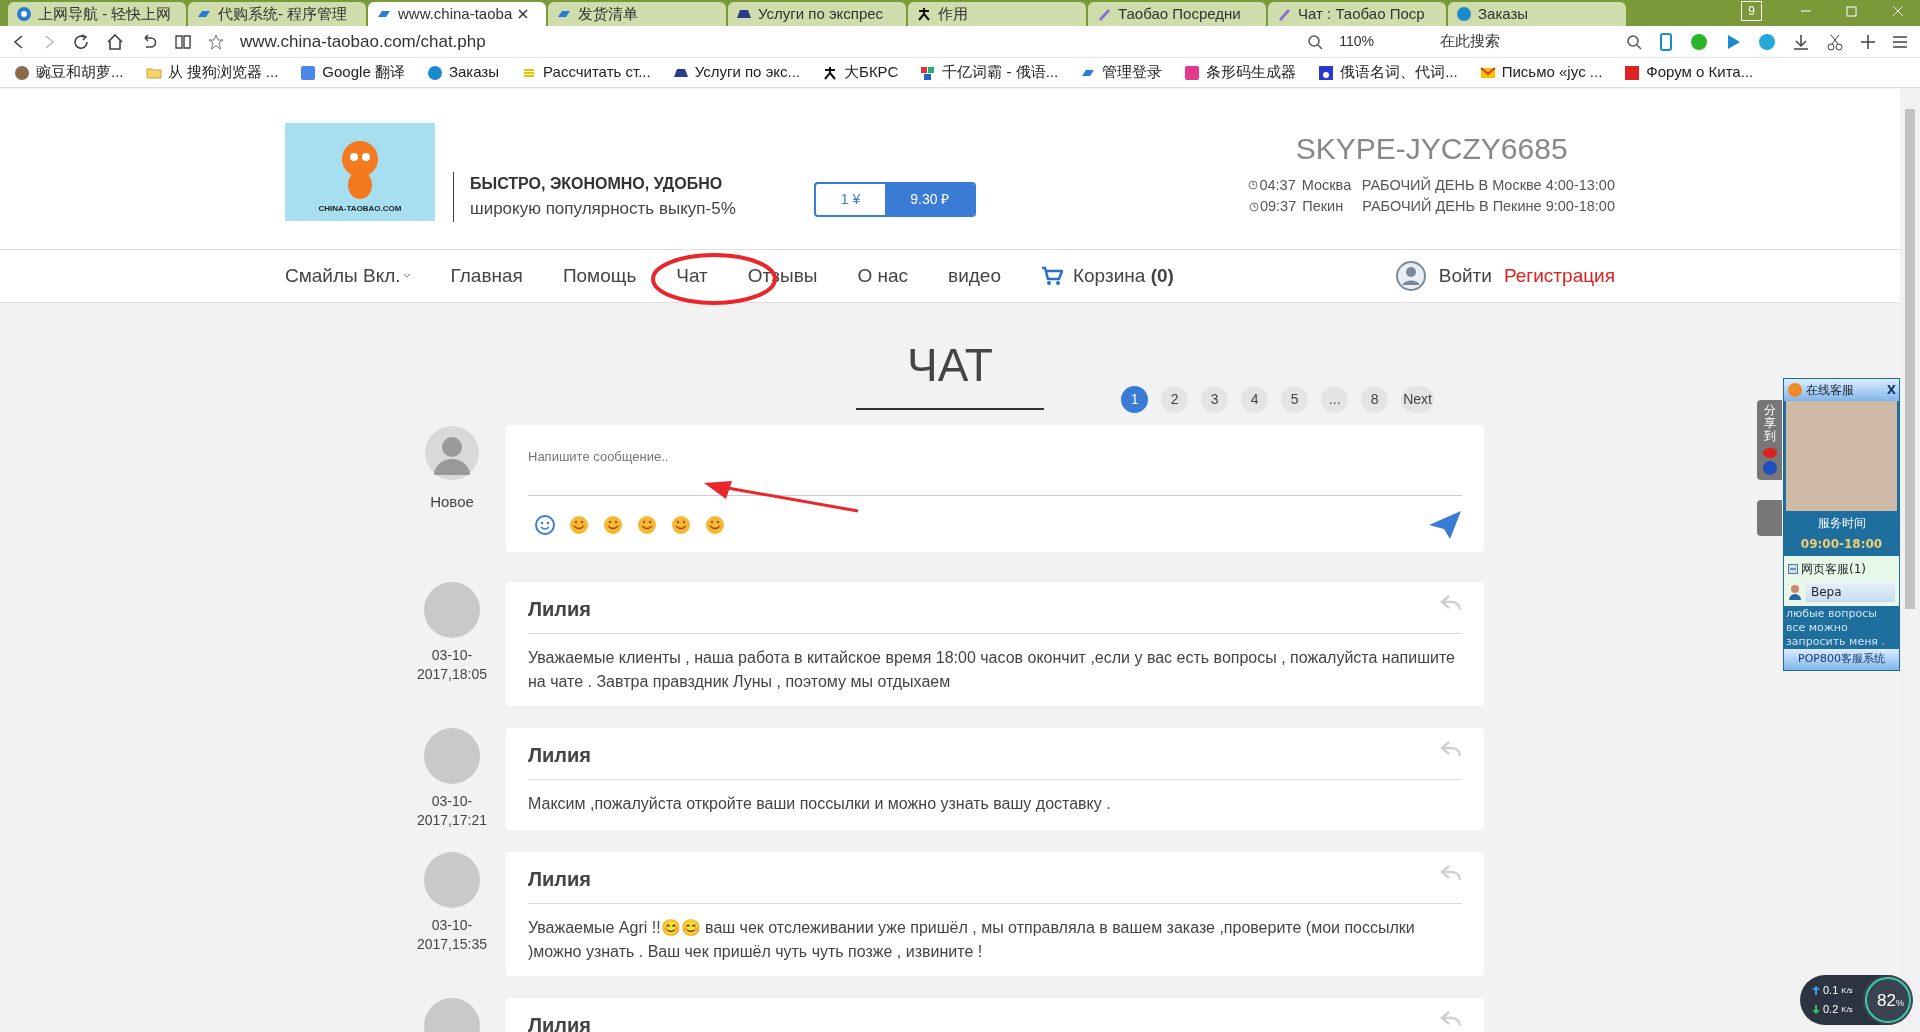 The image size is (1920, 1032). What do you see at coordinates (1123, 276) in the screenshot?
I see `nav-link: Корзина (0)` at bounding box center [1123, 276].